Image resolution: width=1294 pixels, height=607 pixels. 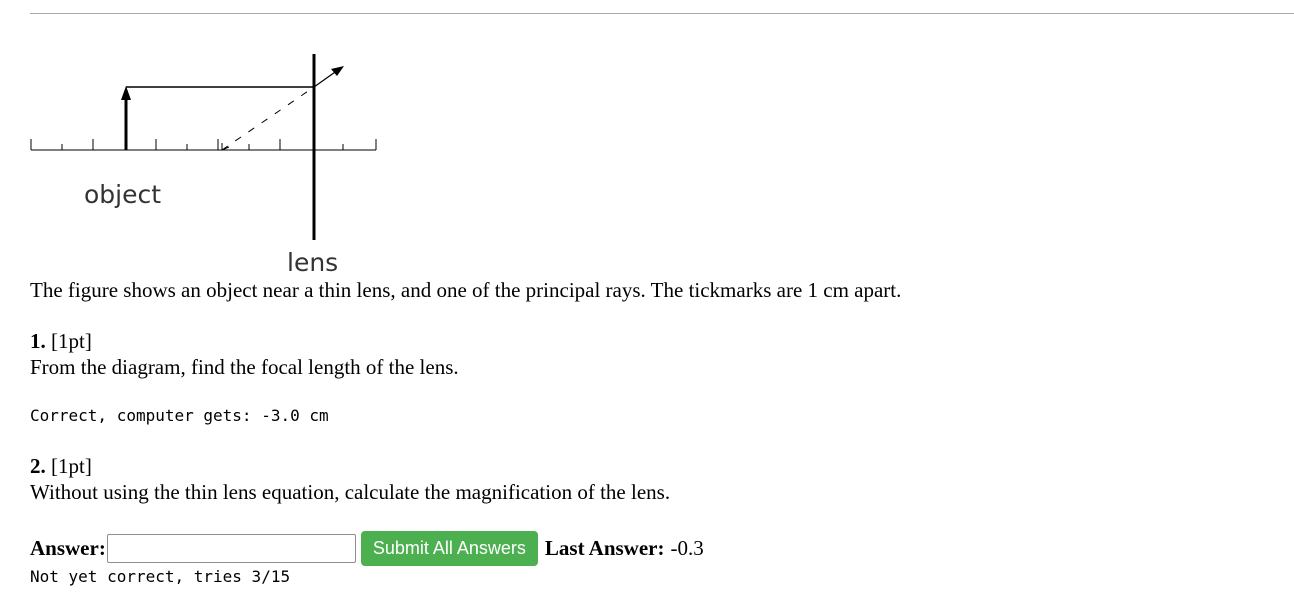 I want to click on lens-label: lens, so click(x=312, y=262).